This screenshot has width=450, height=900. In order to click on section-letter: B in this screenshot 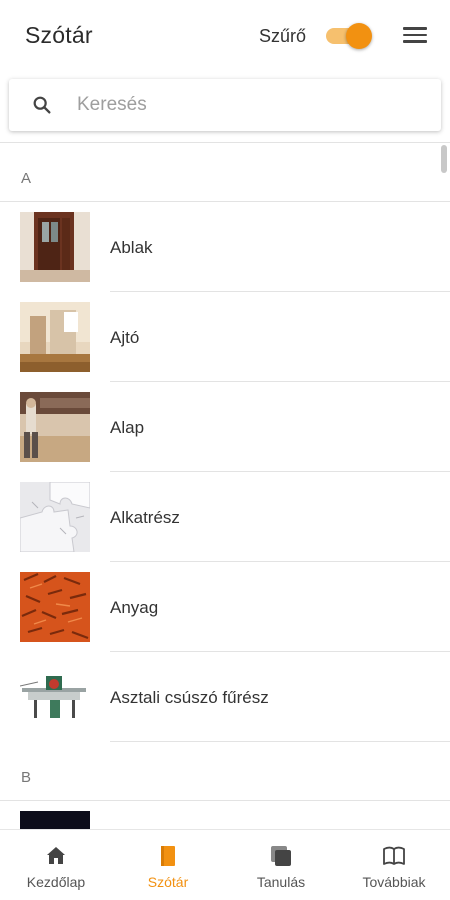, I will do `click(26, 777)`.